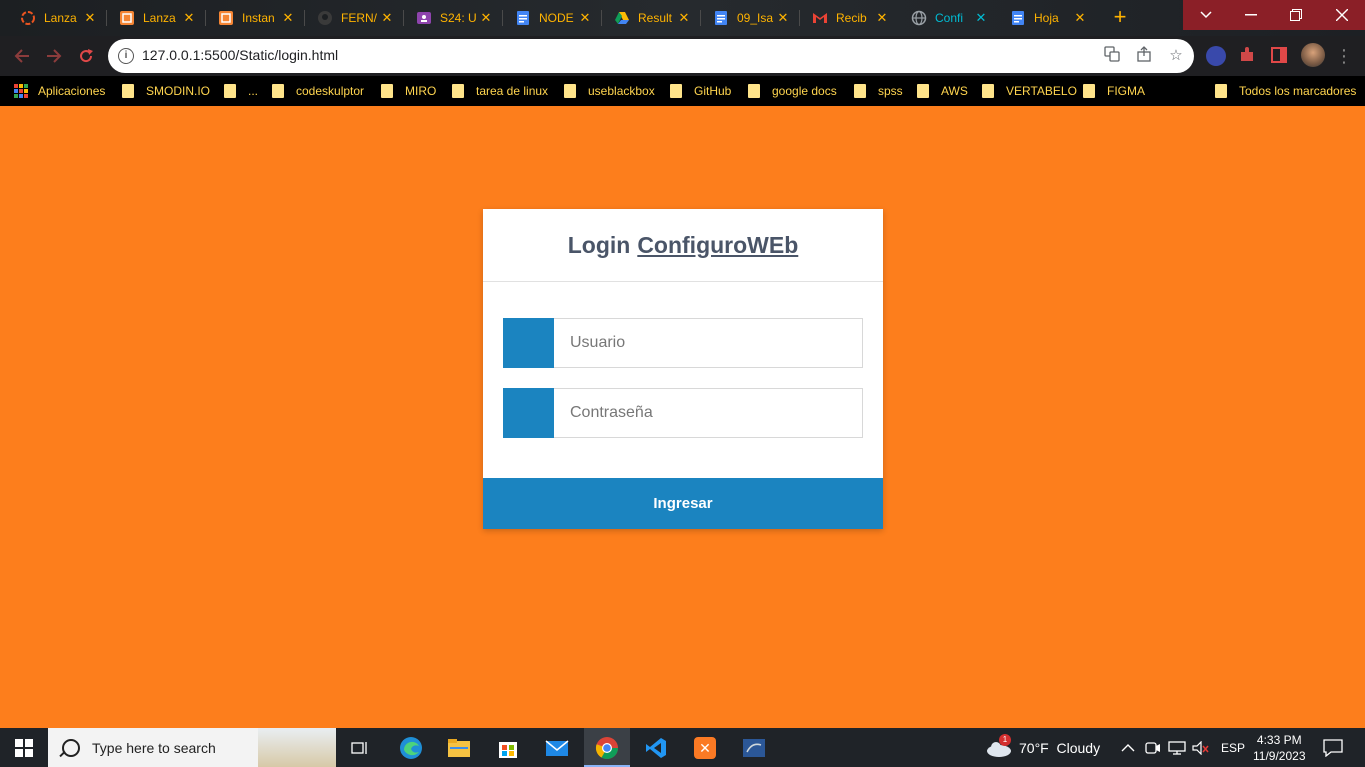 This screenshot has height=767, width=1365. I want to click on close-window-button, so click(1342, 15).